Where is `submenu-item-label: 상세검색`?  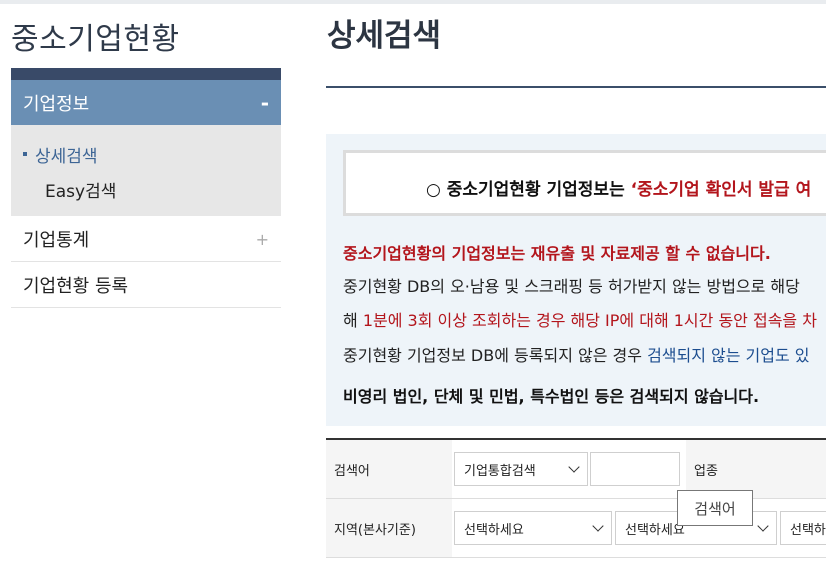 submenu-item-label: 상세검색 is located at coordinates (66, 157).